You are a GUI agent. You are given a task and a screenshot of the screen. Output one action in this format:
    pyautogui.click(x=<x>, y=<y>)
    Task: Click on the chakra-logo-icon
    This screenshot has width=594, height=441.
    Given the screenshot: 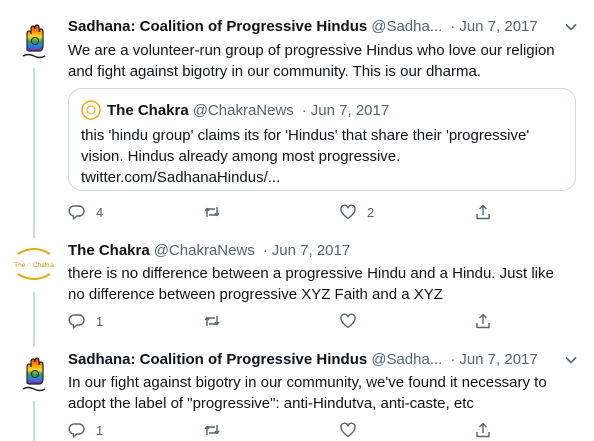 What is the action you would take?
    pyautogui.click(x=91, y=110)
    